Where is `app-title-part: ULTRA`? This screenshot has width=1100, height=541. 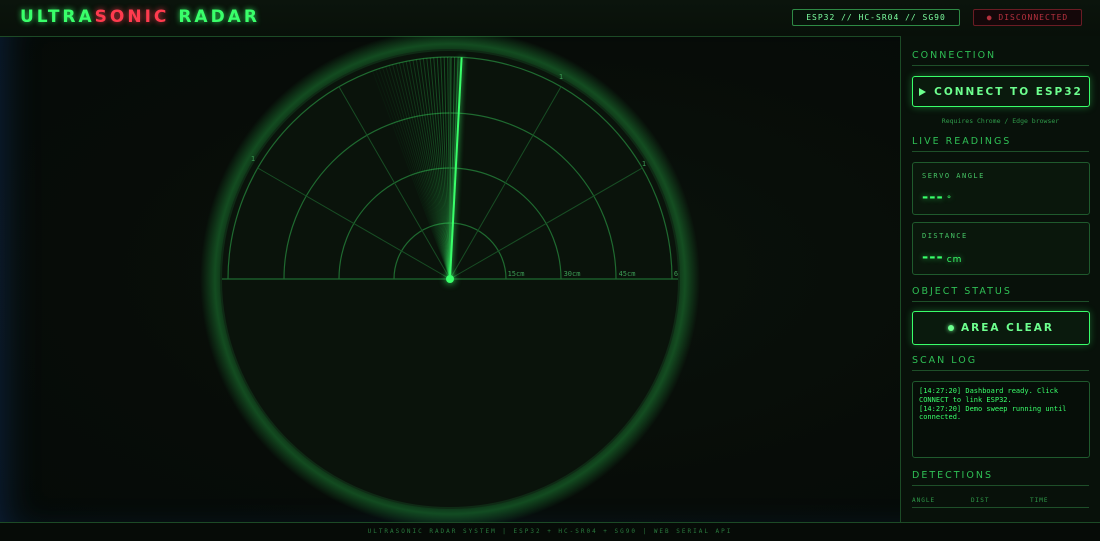 app-title-part: ULTRA is located at coordinates (57, 17).